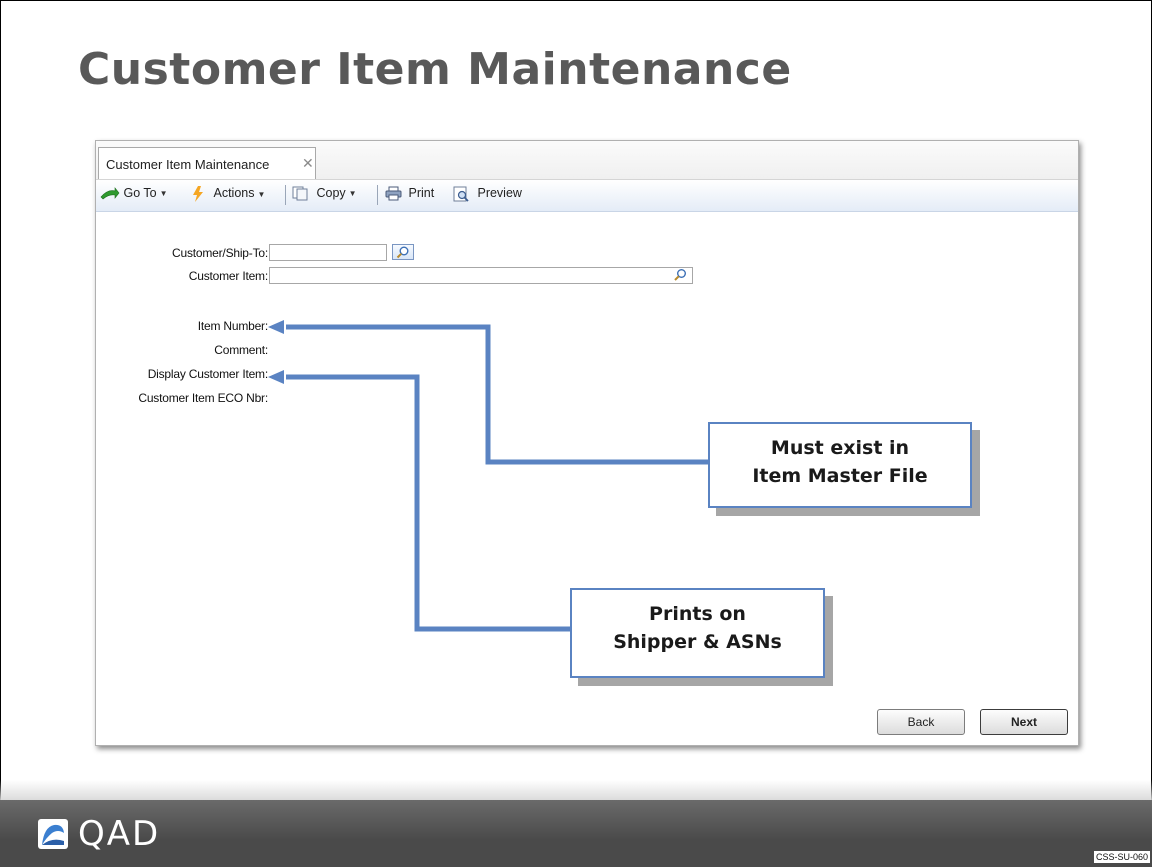 The height and width of the screenshot is (867, 1152). Describe the element at coordinates (576, 791) in the screenshot. I see `footer-fade` at that location.